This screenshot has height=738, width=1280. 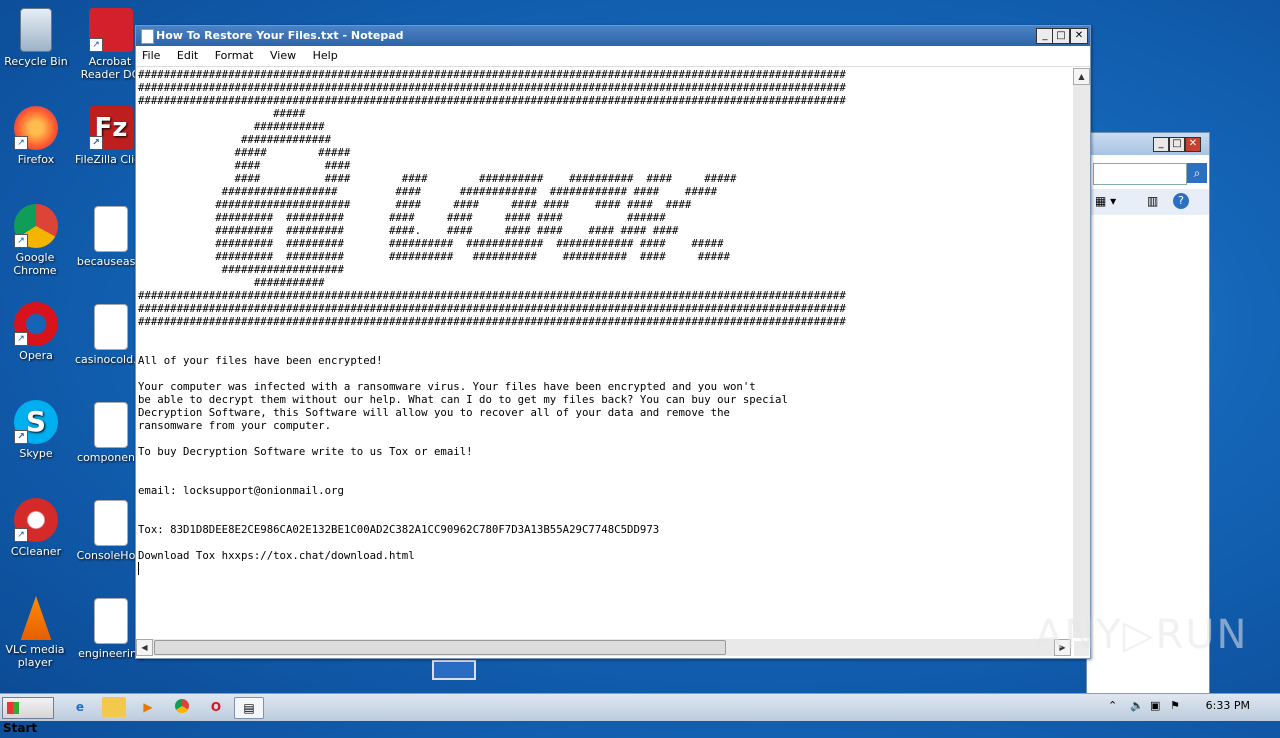 I want to click on desktop-icon-firefox: ↗ Firefox, so click(x=36, y=136).